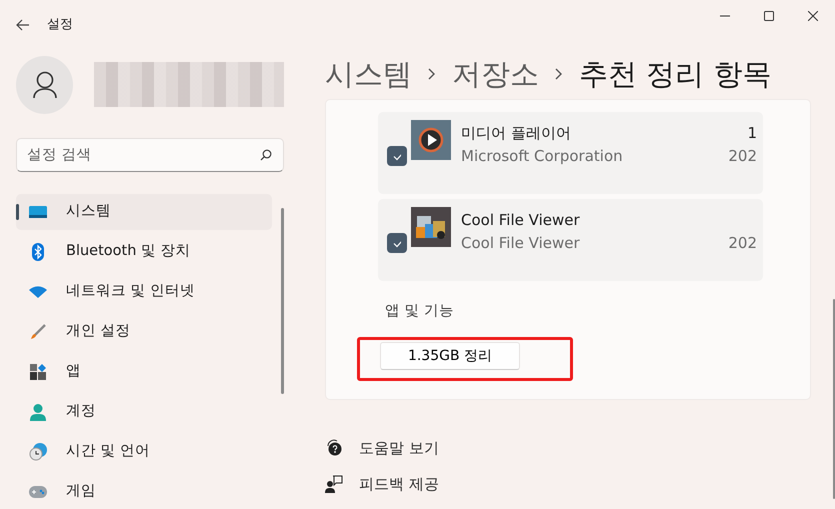 This screenshot has width=835, height=509. I want to click on person-icon, so click(38, 412).